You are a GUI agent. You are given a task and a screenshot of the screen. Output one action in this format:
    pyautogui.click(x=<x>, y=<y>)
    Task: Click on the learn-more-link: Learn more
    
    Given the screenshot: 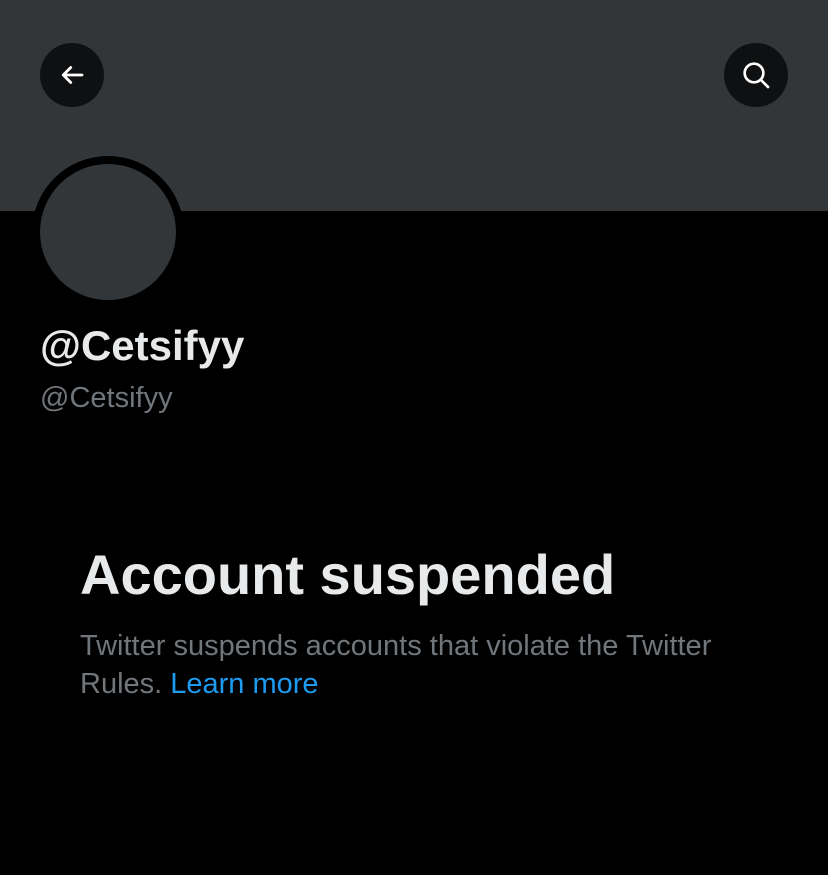 What is the action you would take?
    pyautogui.click(x=244, y=684)
    